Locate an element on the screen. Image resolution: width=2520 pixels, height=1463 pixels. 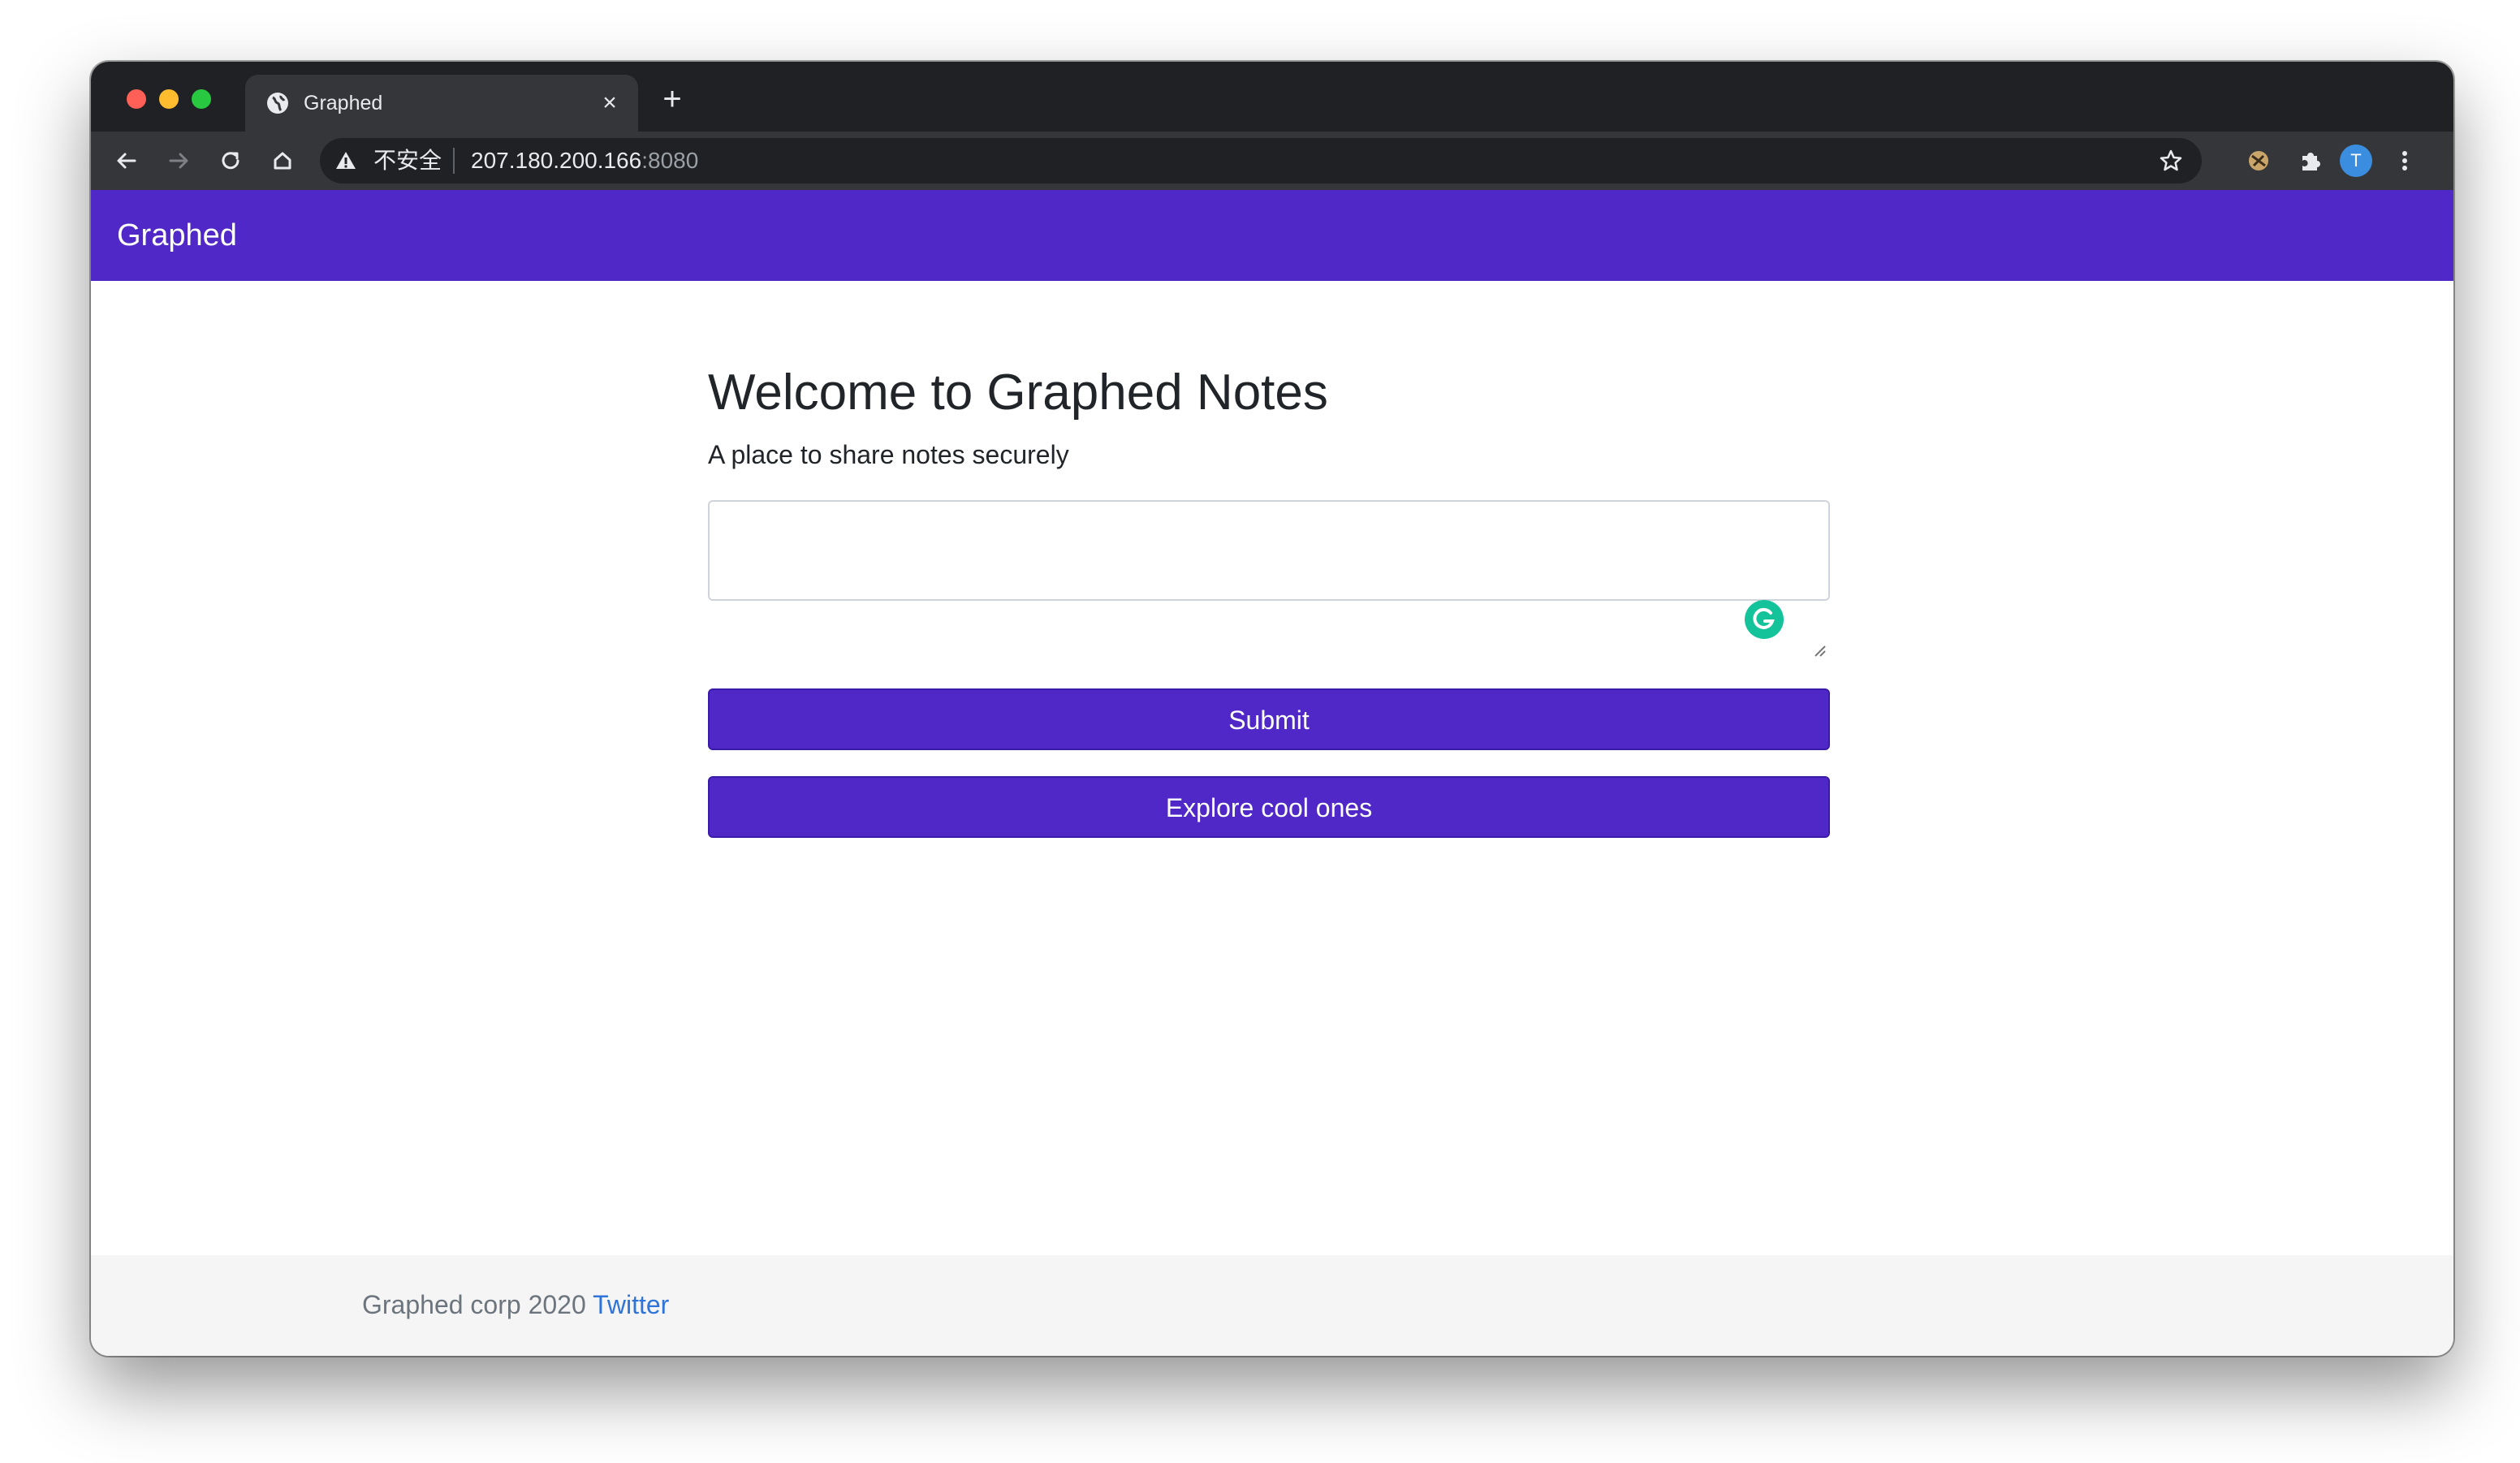
browser-toolbar: 不安全 207.180.200.166:8080 T is located at coordinates (1272, 161).